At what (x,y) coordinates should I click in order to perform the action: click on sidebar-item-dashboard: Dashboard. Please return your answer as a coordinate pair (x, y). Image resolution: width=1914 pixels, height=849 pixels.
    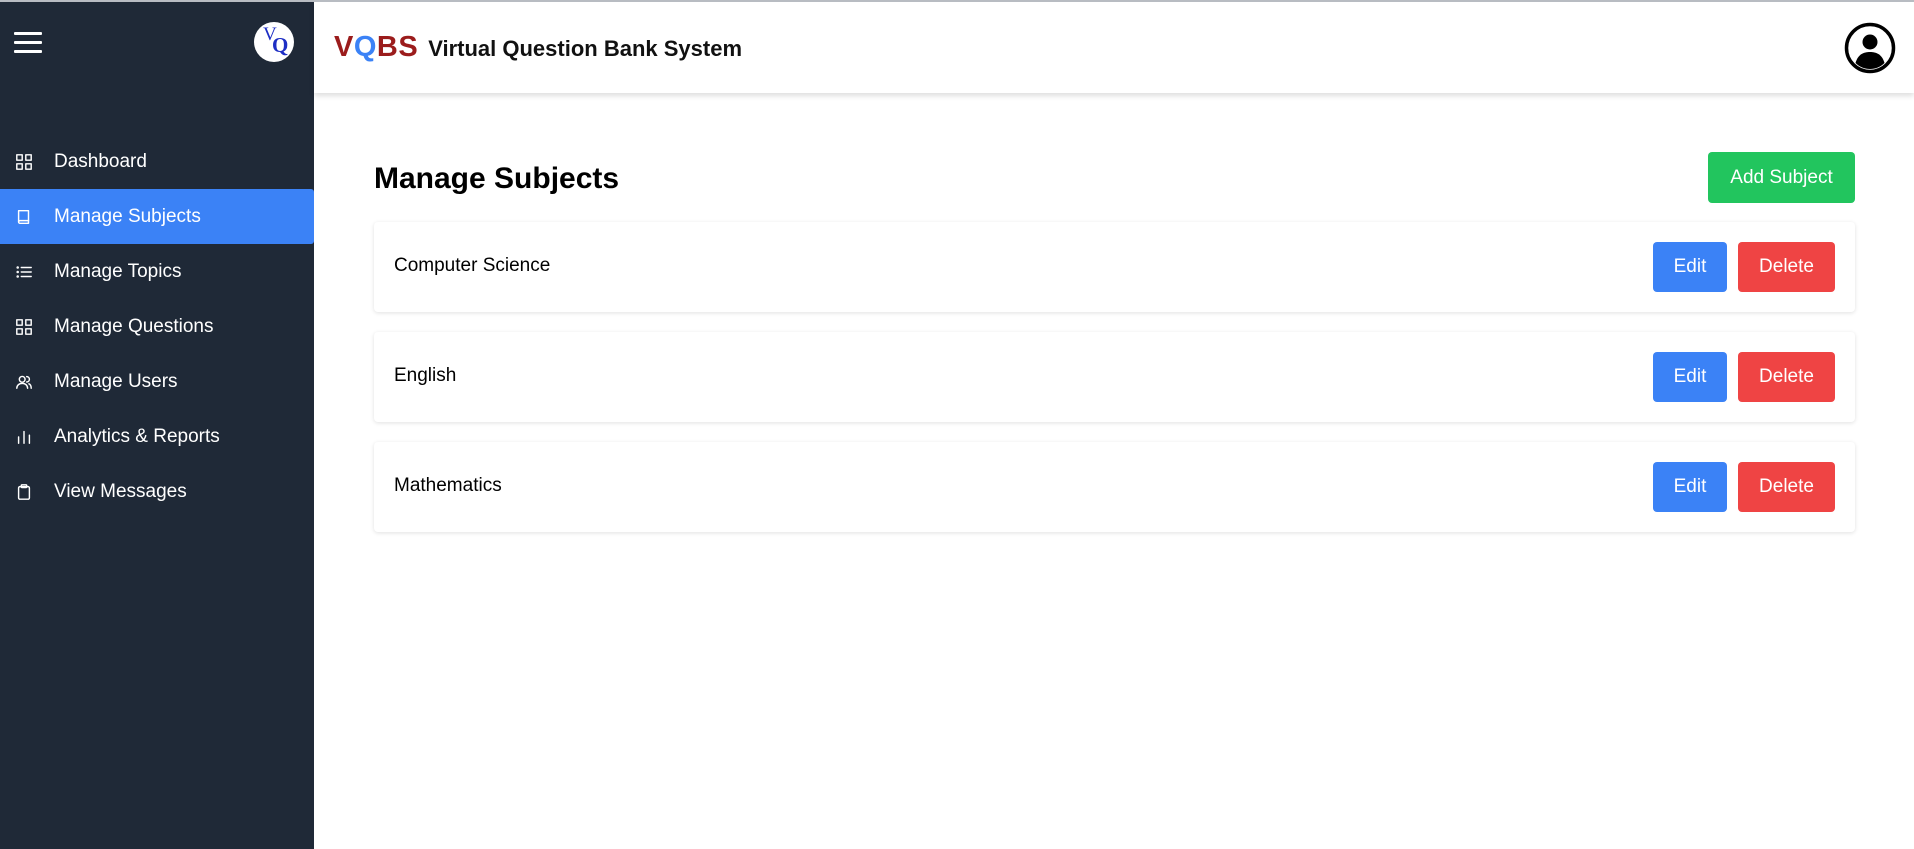
    Looking at the image, I should click on (157, 161).